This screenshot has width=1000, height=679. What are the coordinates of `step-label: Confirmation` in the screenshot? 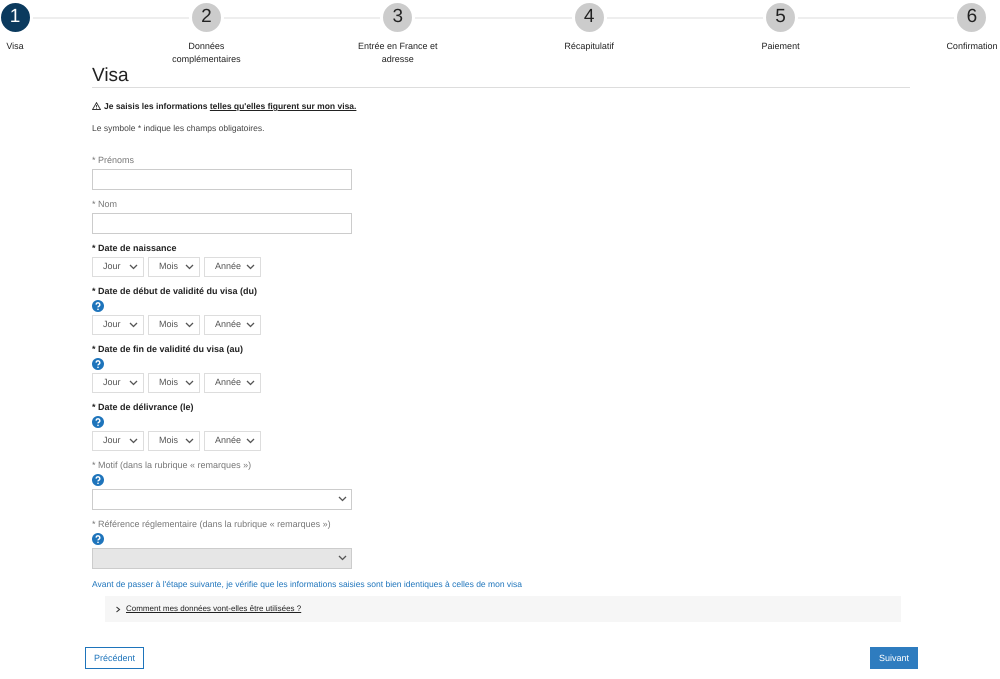 It's located at (971, 46).